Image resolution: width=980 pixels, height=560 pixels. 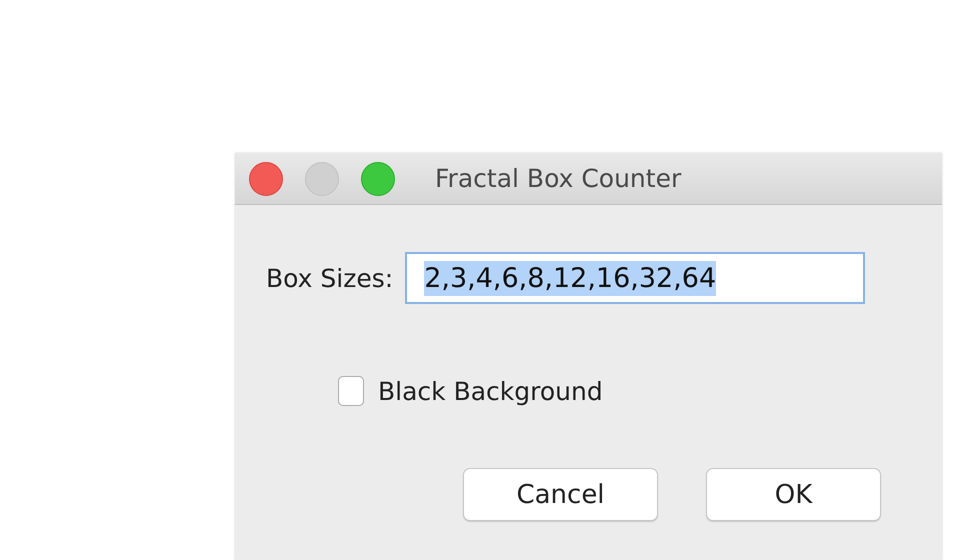 What do you see at coordinates (330, 278) in the screenshot?
I see `box-sizes-label: Box Sizes:` at bounding box center [330, 278].